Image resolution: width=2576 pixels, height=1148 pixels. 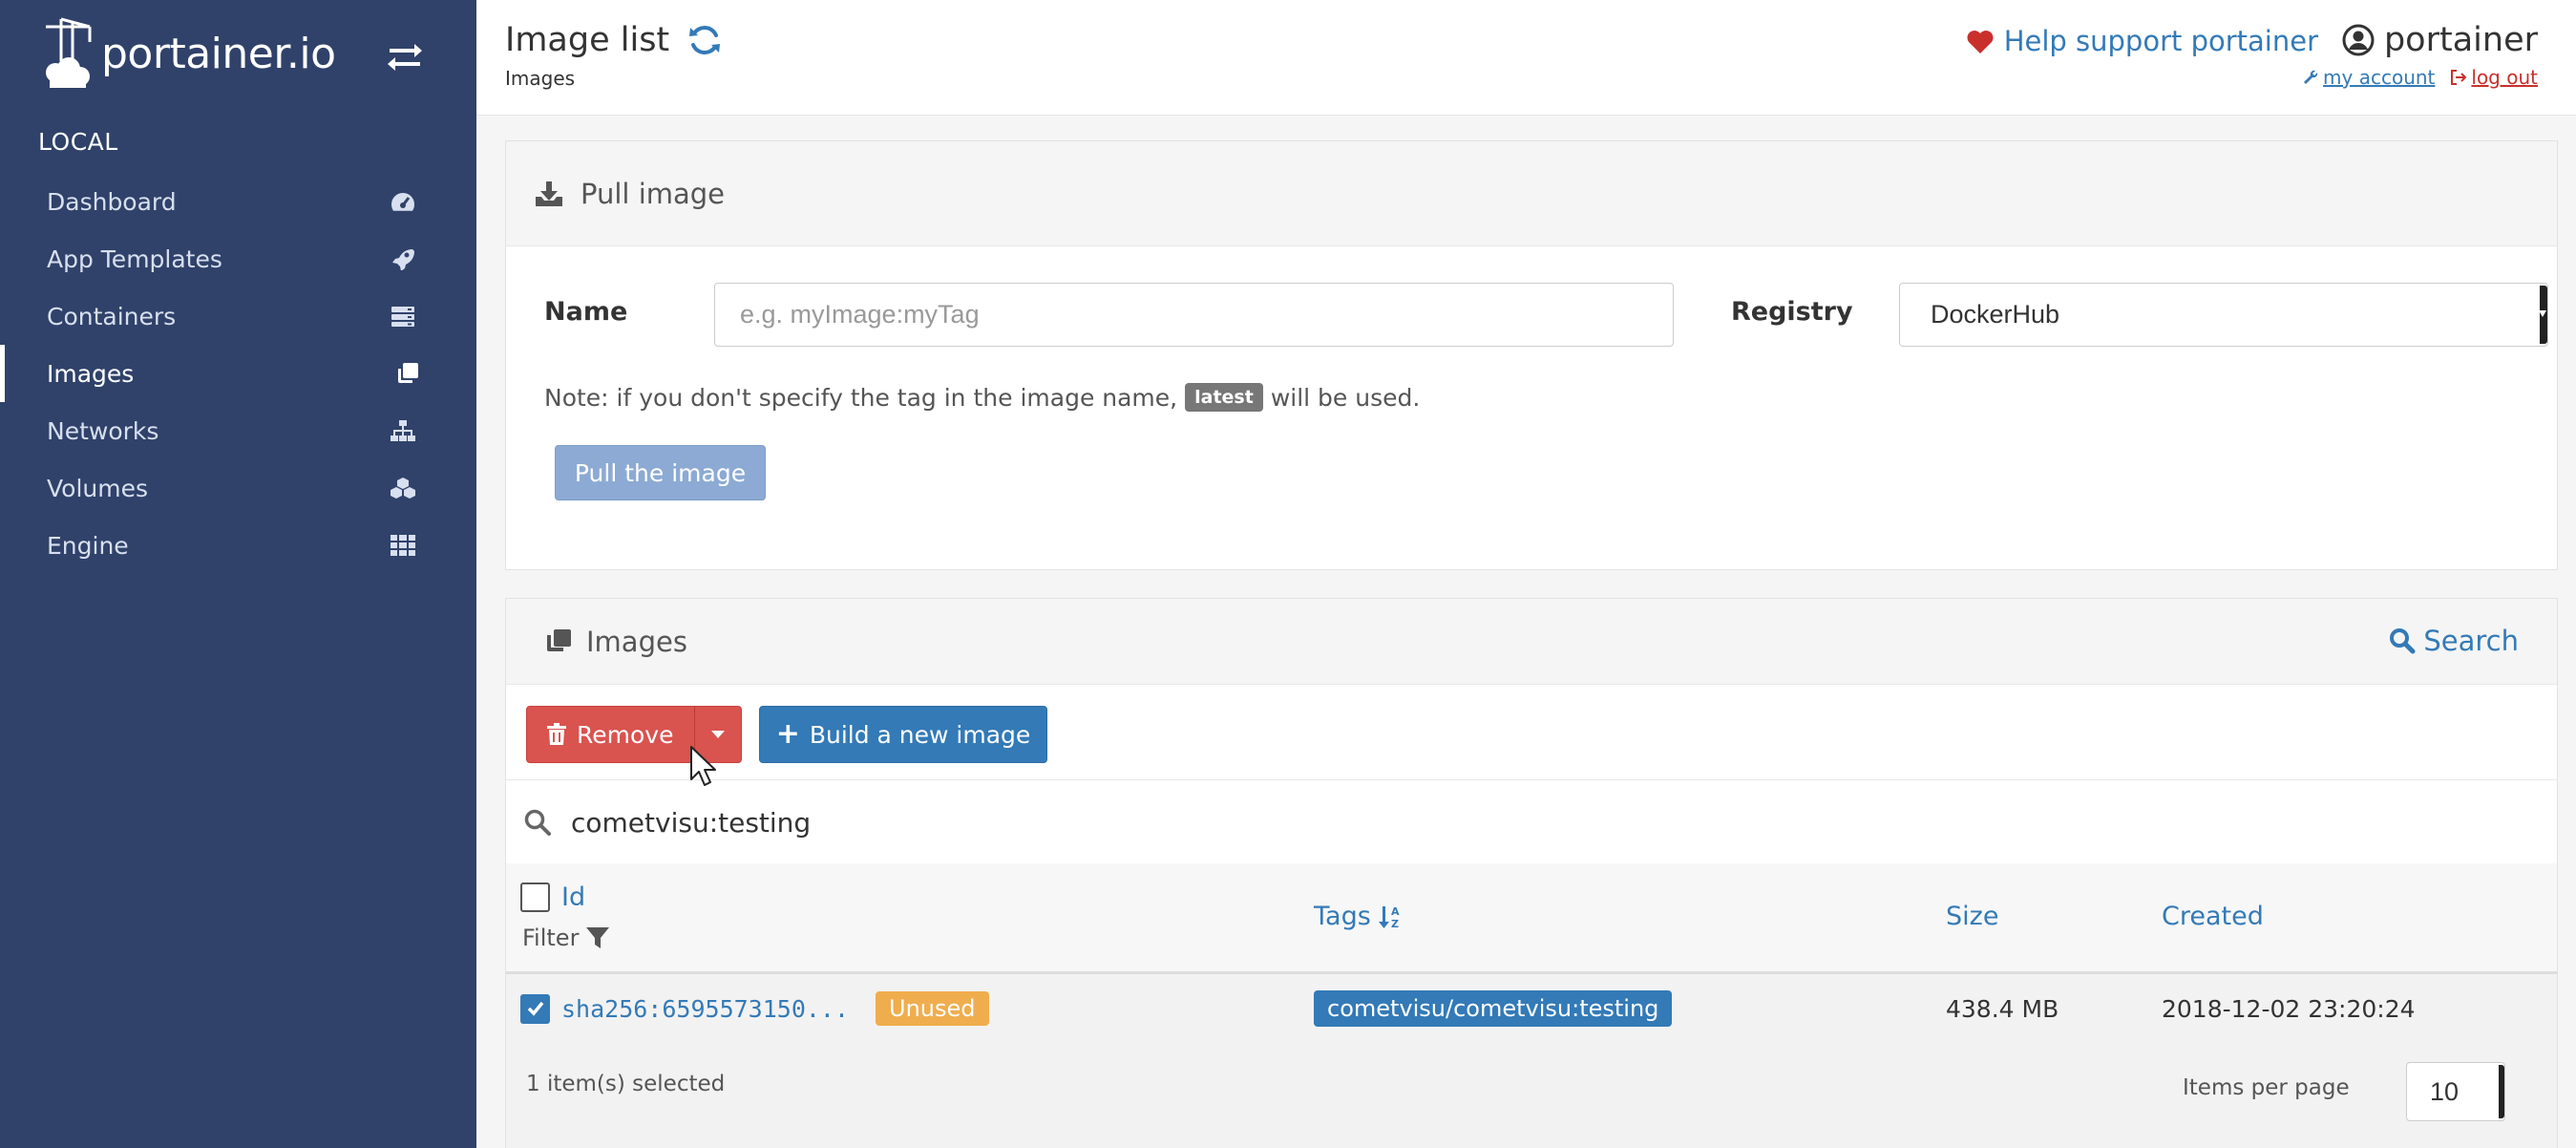 I want to click on log-out-link: log out, so click(x=2494, y=77).